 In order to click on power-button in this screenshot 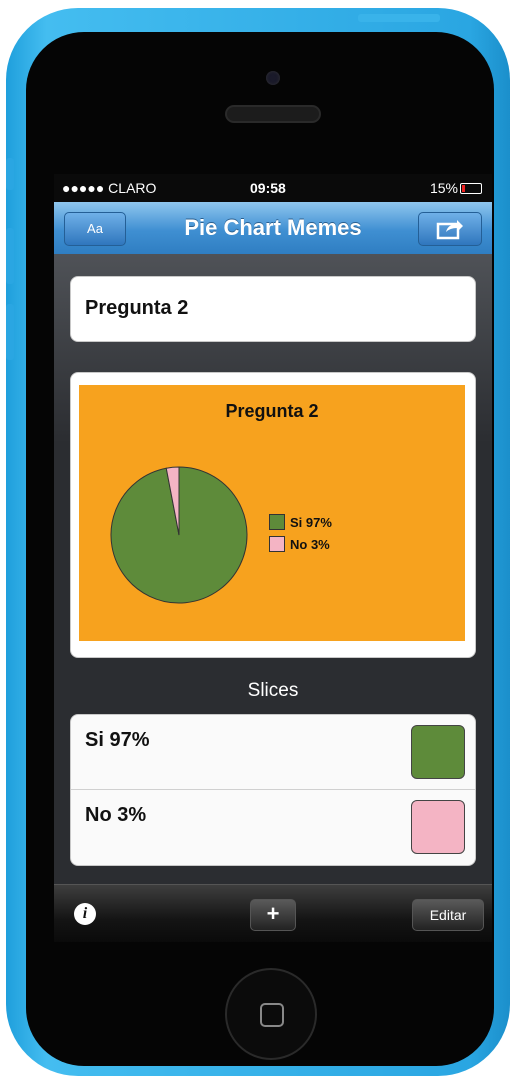, I will do `click(399, 18)`.